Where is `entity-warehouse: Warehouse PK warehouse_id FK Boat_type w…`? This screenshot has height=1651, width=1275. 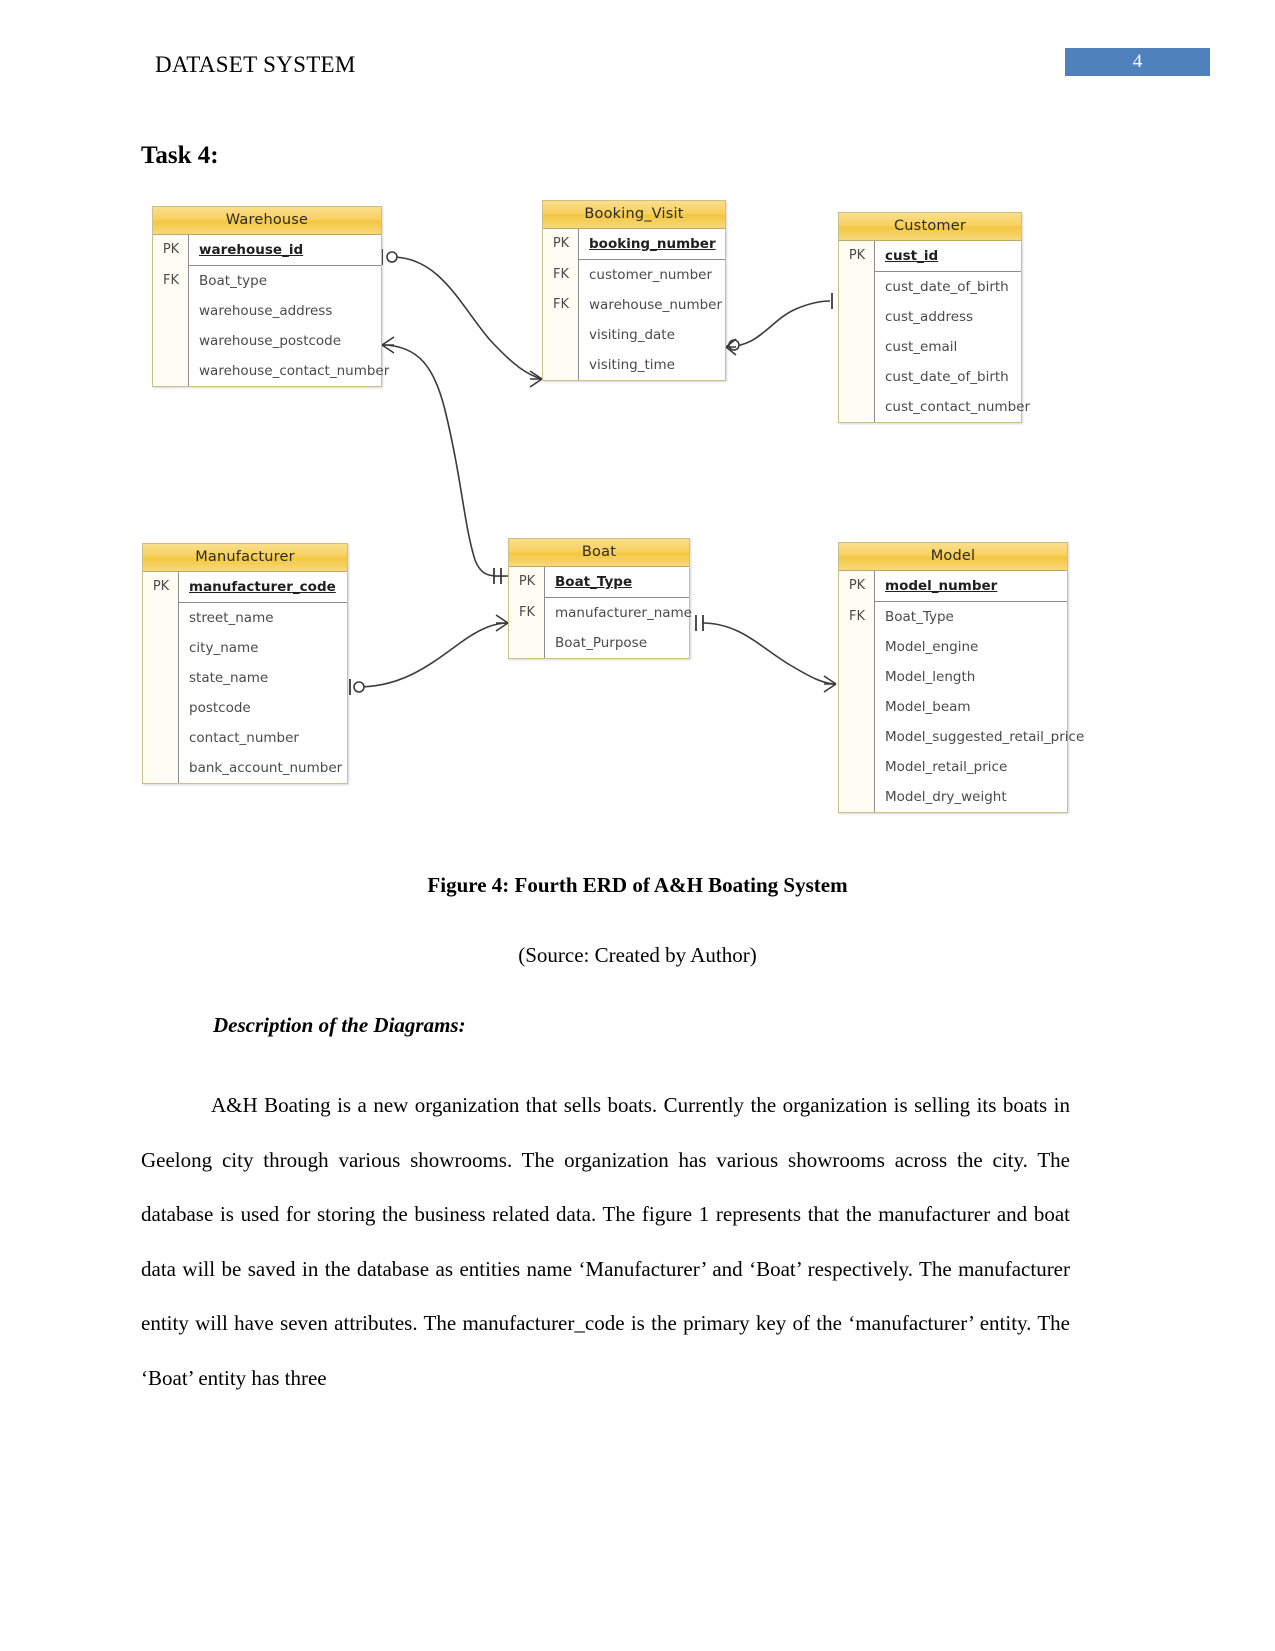 entity-warehouse: Warehouse PK warehouse_id FK Boat_type w… is located at coordinates (270, 296).